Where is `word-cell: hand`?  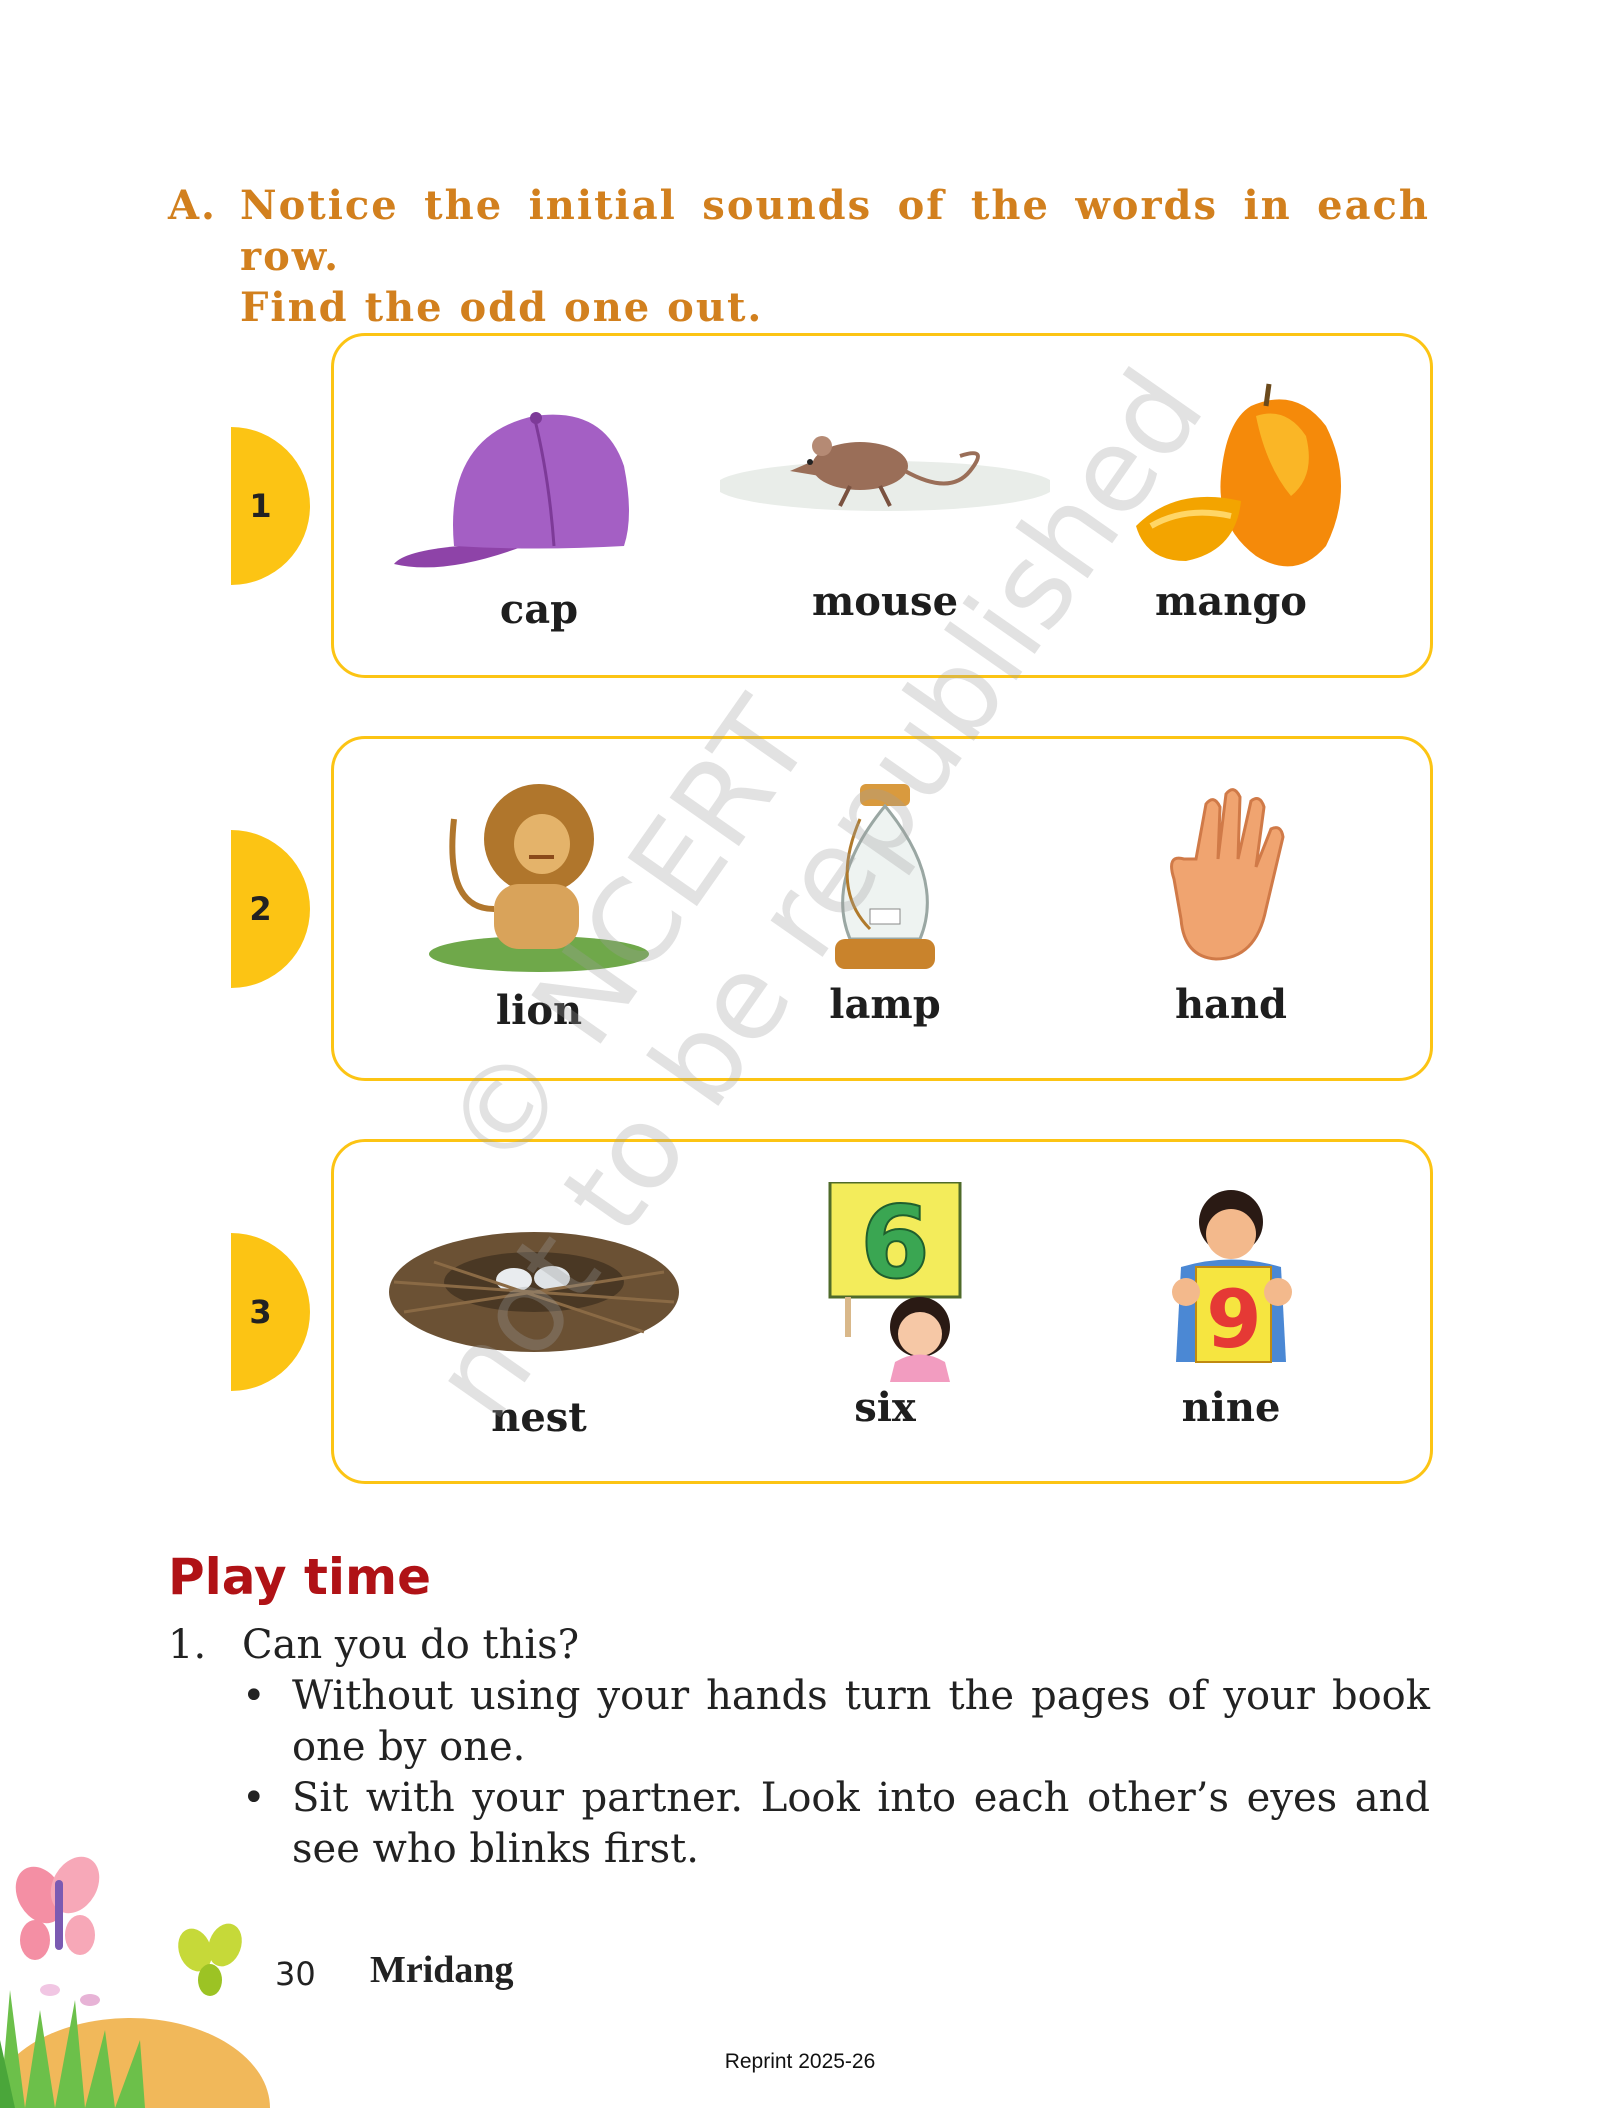
word-cell: hand is located at coordinates (1231, 908).